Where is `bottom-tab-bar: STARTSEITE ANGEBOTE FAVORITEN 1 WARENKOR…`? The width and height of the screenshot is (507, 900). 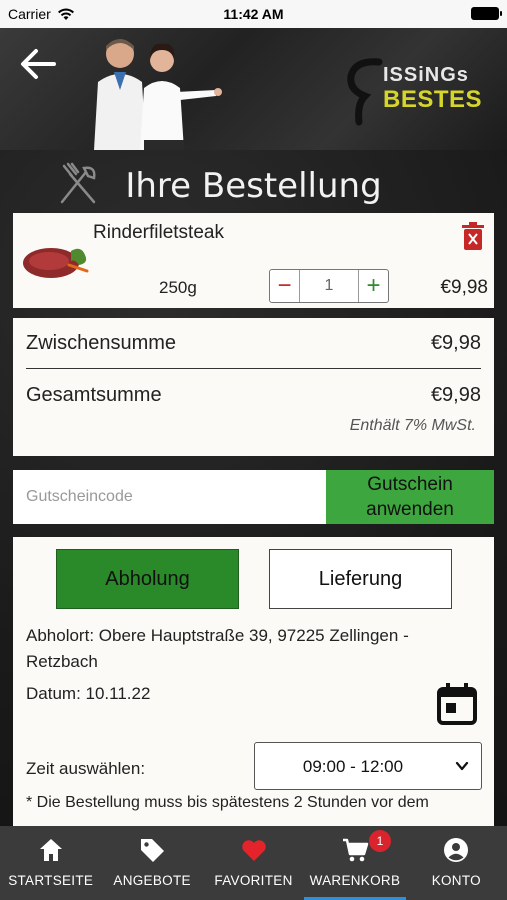 bottom-tab-bar: STARTSEITE ANGEBOTE FAVORITEN 1 WARENKOR… is located at coordinates (253, 863).